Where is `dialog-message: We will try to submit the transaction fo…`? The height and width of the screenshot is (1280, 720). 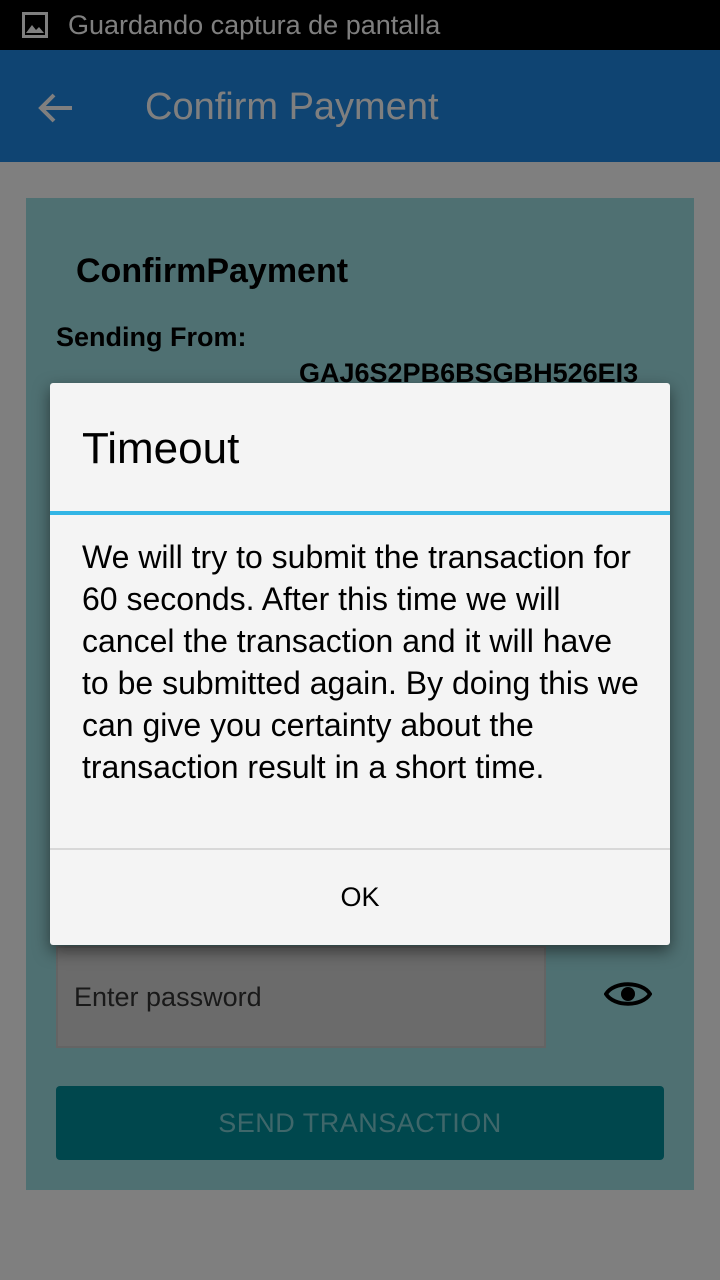 dialog-message: We will try to submit the transaction fo… is located at coordinates (360, 662).